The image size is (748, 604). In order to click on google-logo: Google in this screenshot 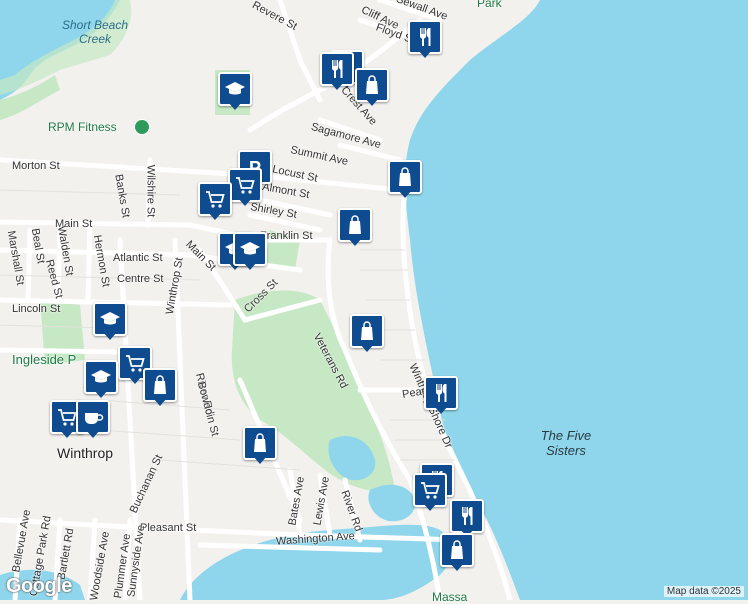, I will do `click(39, 586)`.